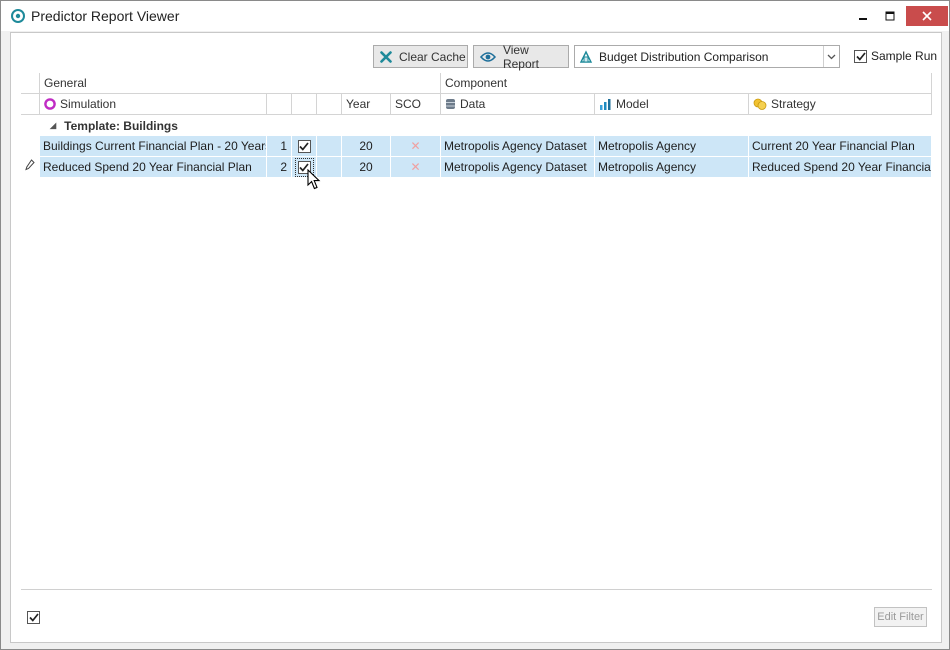  I want to click on sample-run-toggle: Sample Run, so click(895, 56).